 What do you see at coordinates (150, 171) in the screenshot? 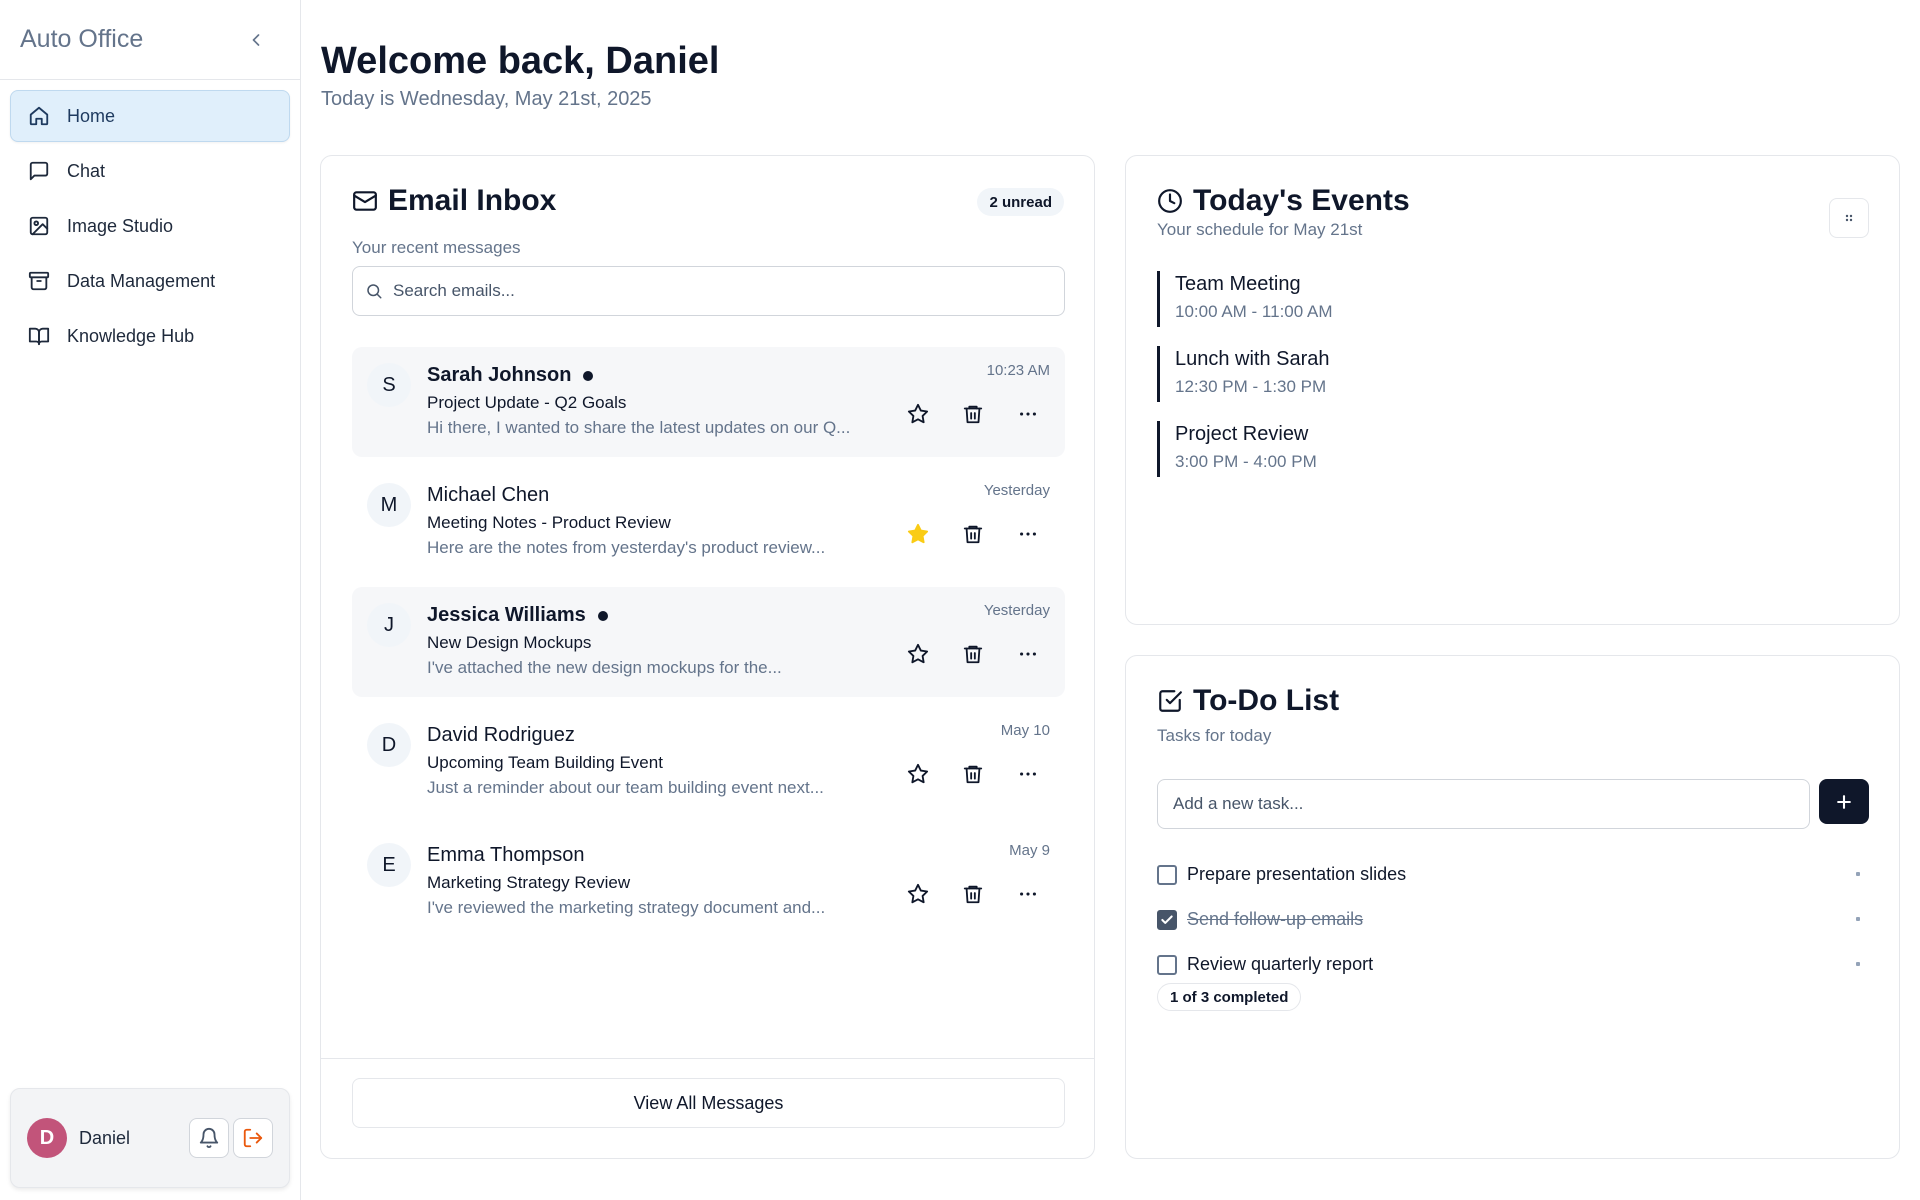
I see `sidebar-item-chat: Chat` at bounding box center [150, 171].